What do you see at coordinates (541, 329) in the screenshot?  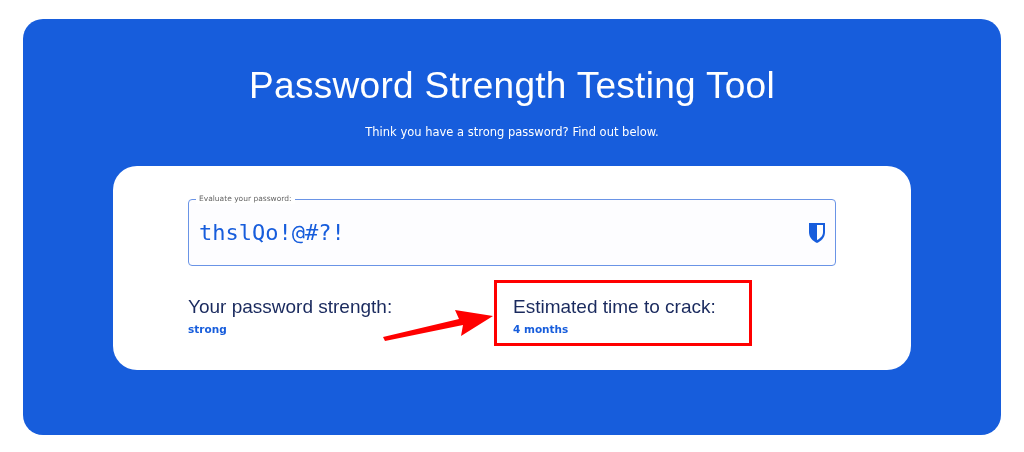 I see `result-value: 4 months` at bounding box center [541, 329].